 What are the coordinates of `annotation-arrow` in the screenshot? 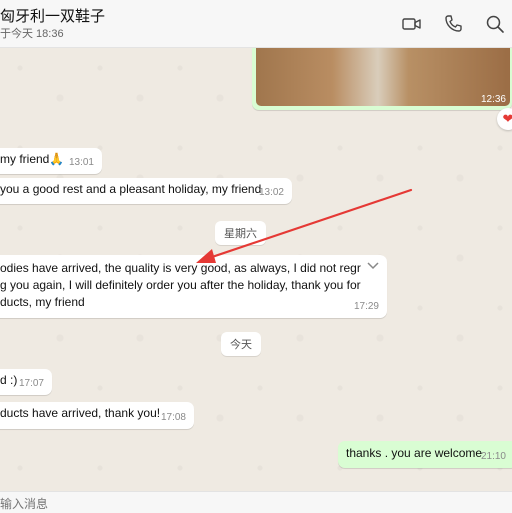 It's located at (304, 225).